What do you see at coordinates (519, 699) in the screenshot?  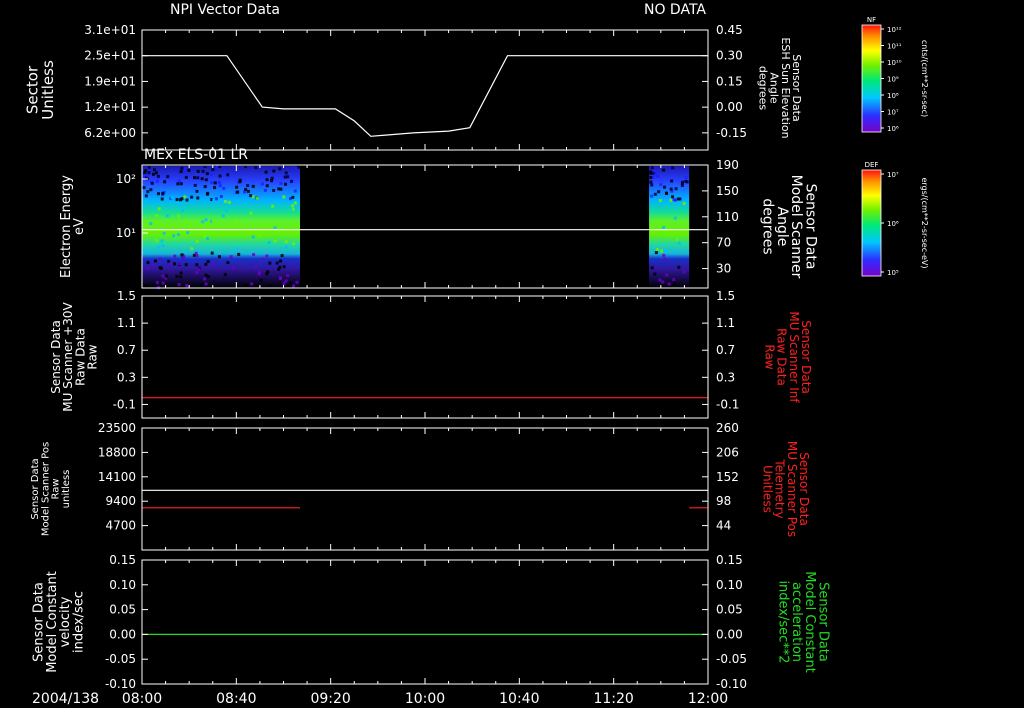 I see `time-tick-label: 10:40` at bounding box center [519, 699].